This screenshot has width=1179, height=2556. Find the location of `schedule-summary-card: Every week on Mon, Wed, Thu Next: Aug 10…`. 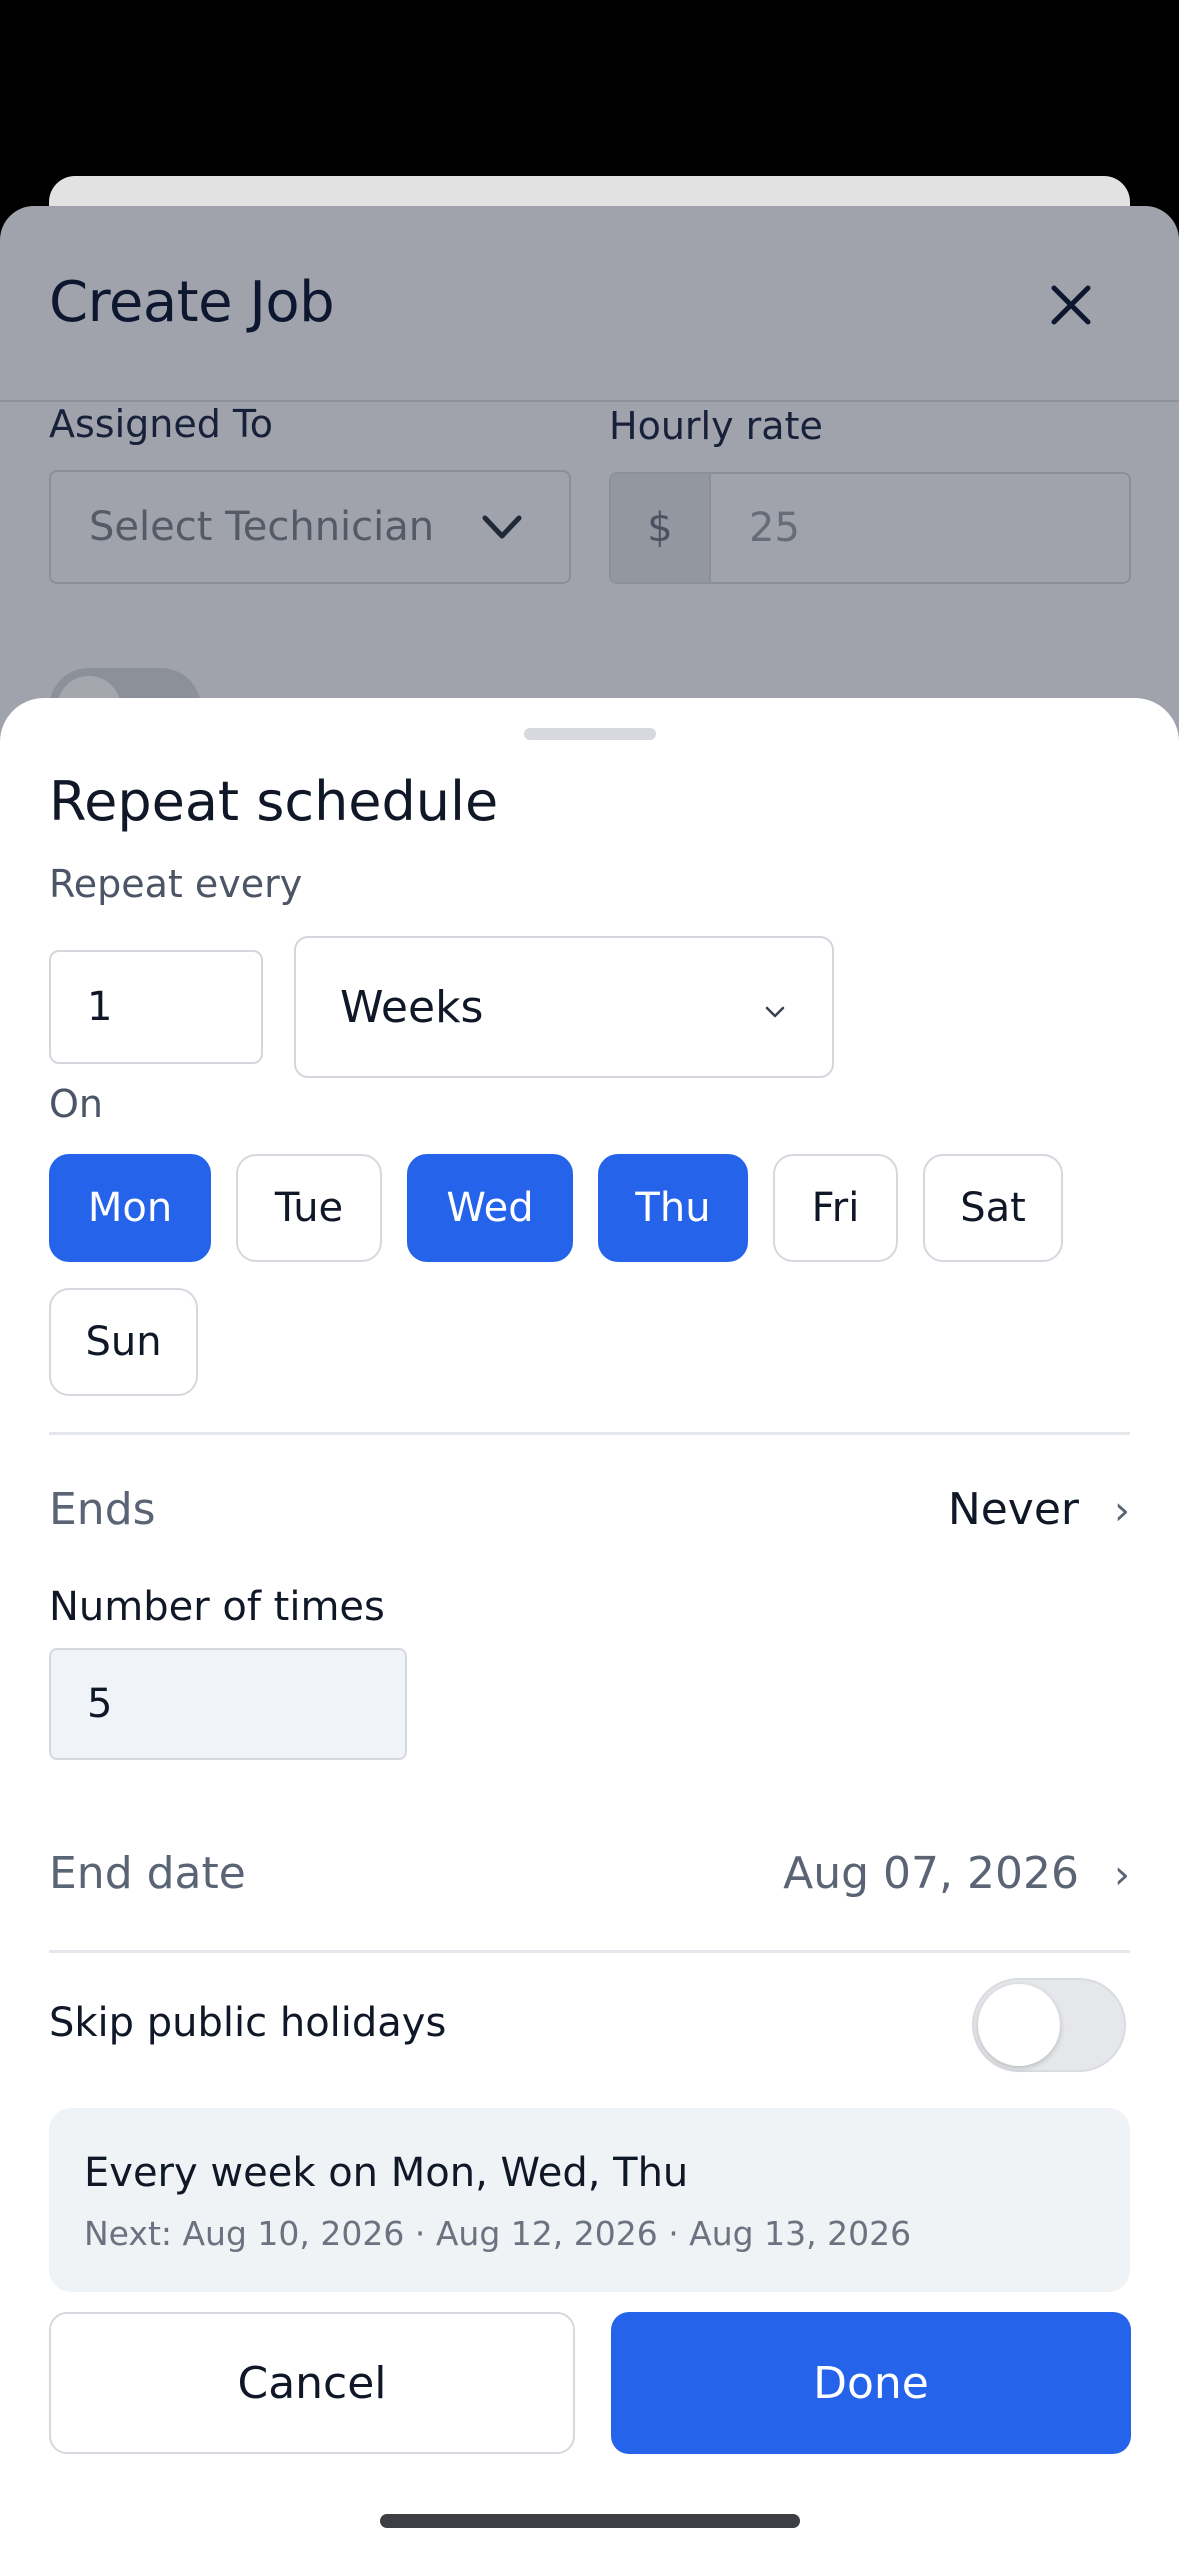

schedule-summary-card: Every week on Mon, Wed, Thu Next: Aug 10… is located at coordinates (589, 2200).